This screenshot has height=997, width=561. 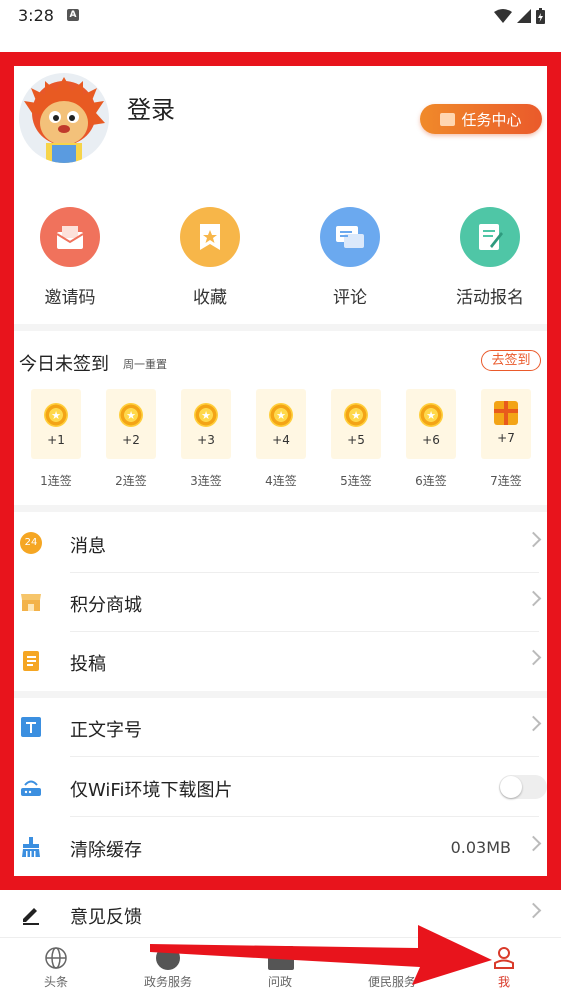 I want to click on service-icon, so click(x=392, y=958).